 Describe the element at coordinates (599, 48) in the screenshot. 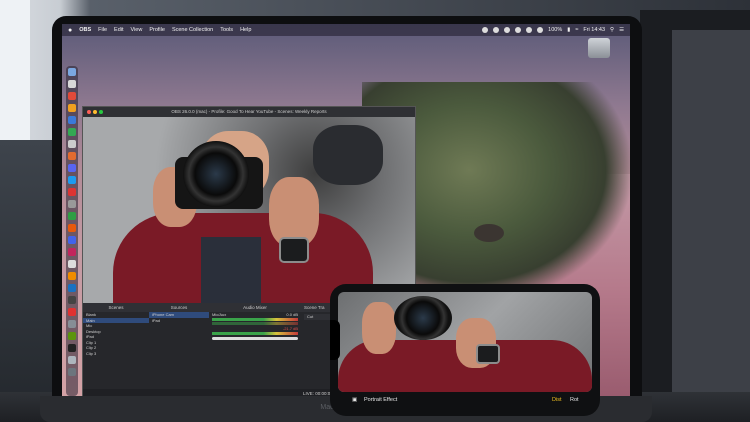

I see `drive-icon` at that location.